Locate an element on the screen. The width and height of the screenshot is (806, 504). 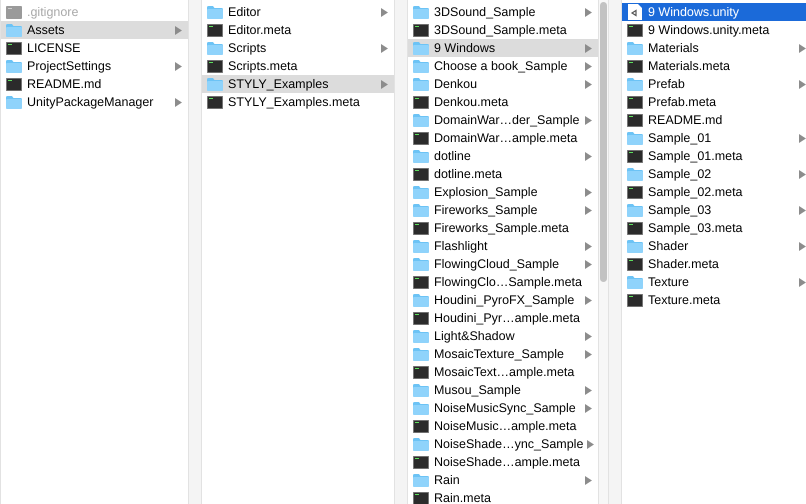
file-row: Choose a book_Sample is located at coordinates (503, 66).